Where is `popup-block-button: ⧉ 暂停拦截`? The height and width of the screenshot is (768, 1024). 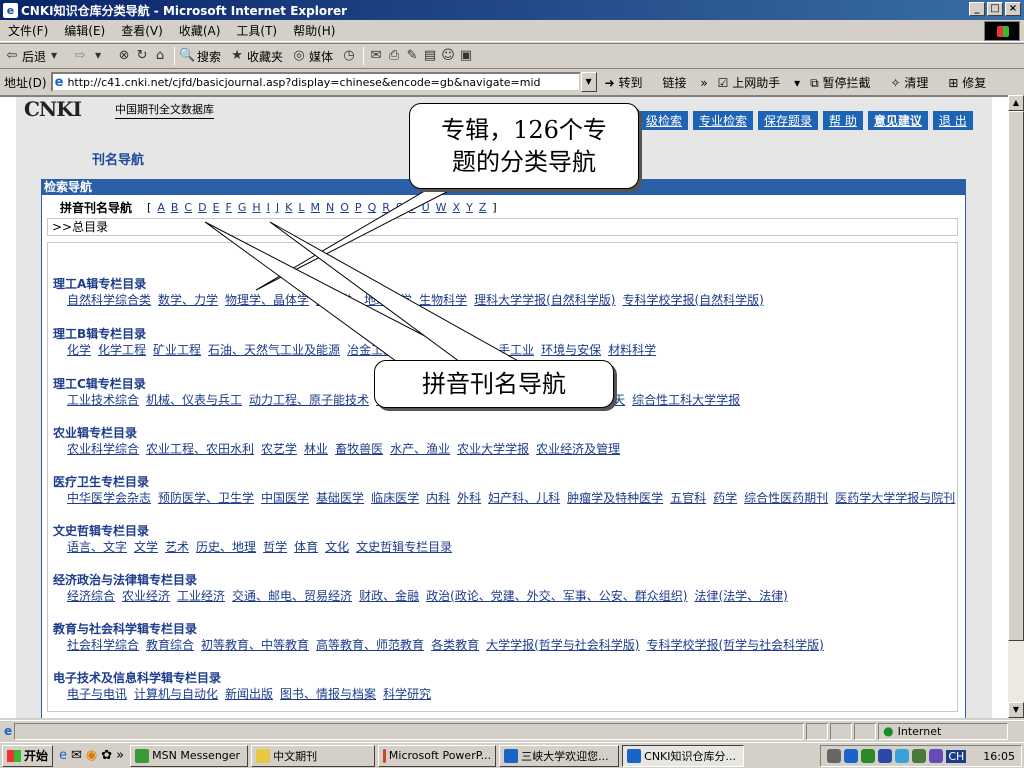 popup-block-button: ⧉ 暂停拦截 is located at coordinates (845, 82).